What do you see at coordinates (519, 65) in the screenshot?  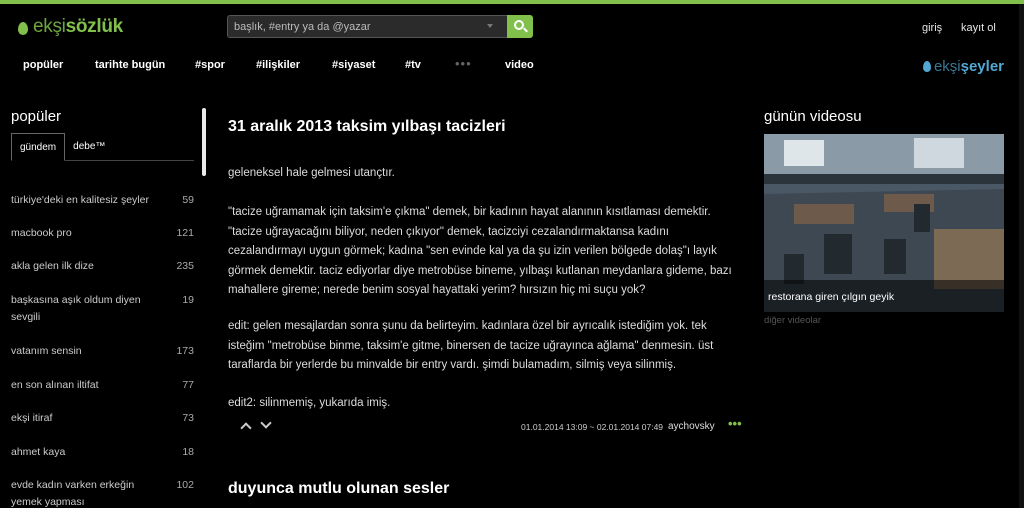 I see `nav-item-video: video` at bounding box center [519, 65].